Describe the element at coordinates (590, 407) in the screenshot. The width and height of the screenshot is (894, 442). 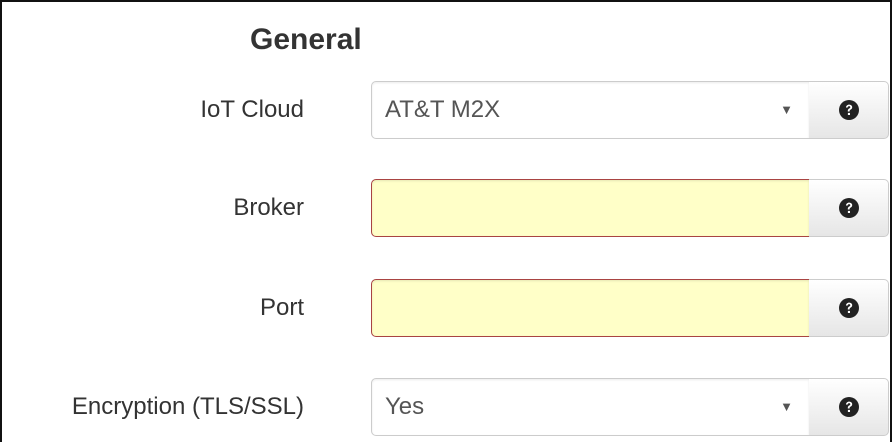
I see `encryption-select: Yes ▼` at that location.